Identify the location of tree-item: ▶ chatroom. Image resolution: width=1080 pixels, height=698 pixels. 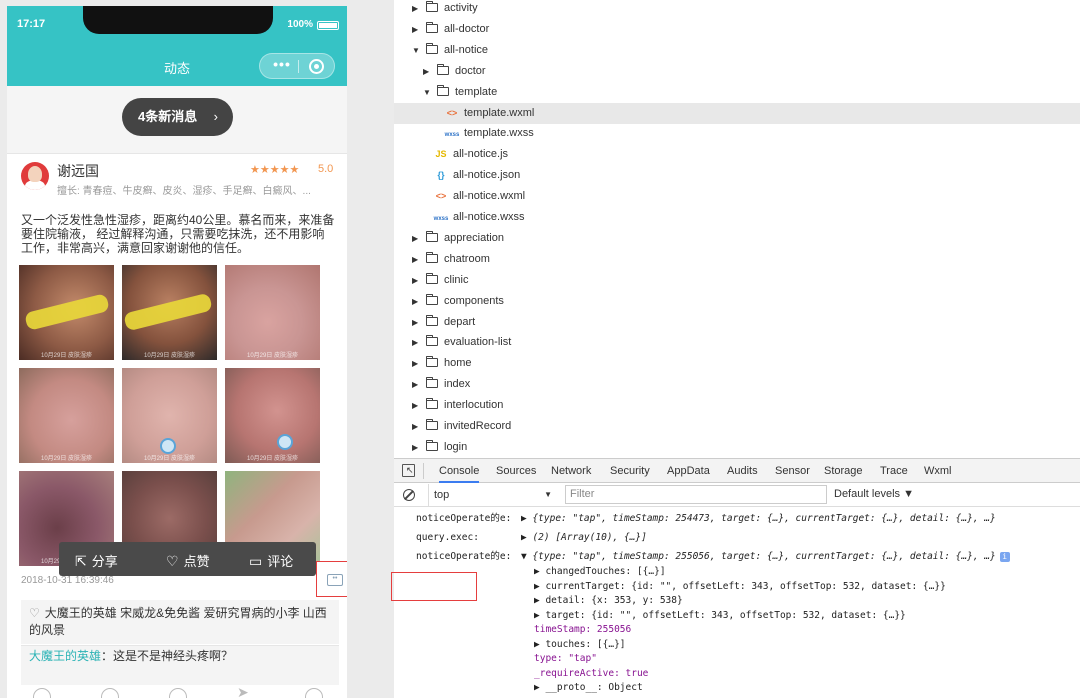
(737, 259).